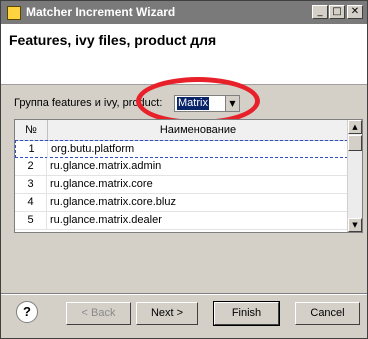  What do you see at coordinates (88, 103) in the screenshot?
I see `product-group-label: Группа features и ivy, product:` at bounding box center [88, 103].